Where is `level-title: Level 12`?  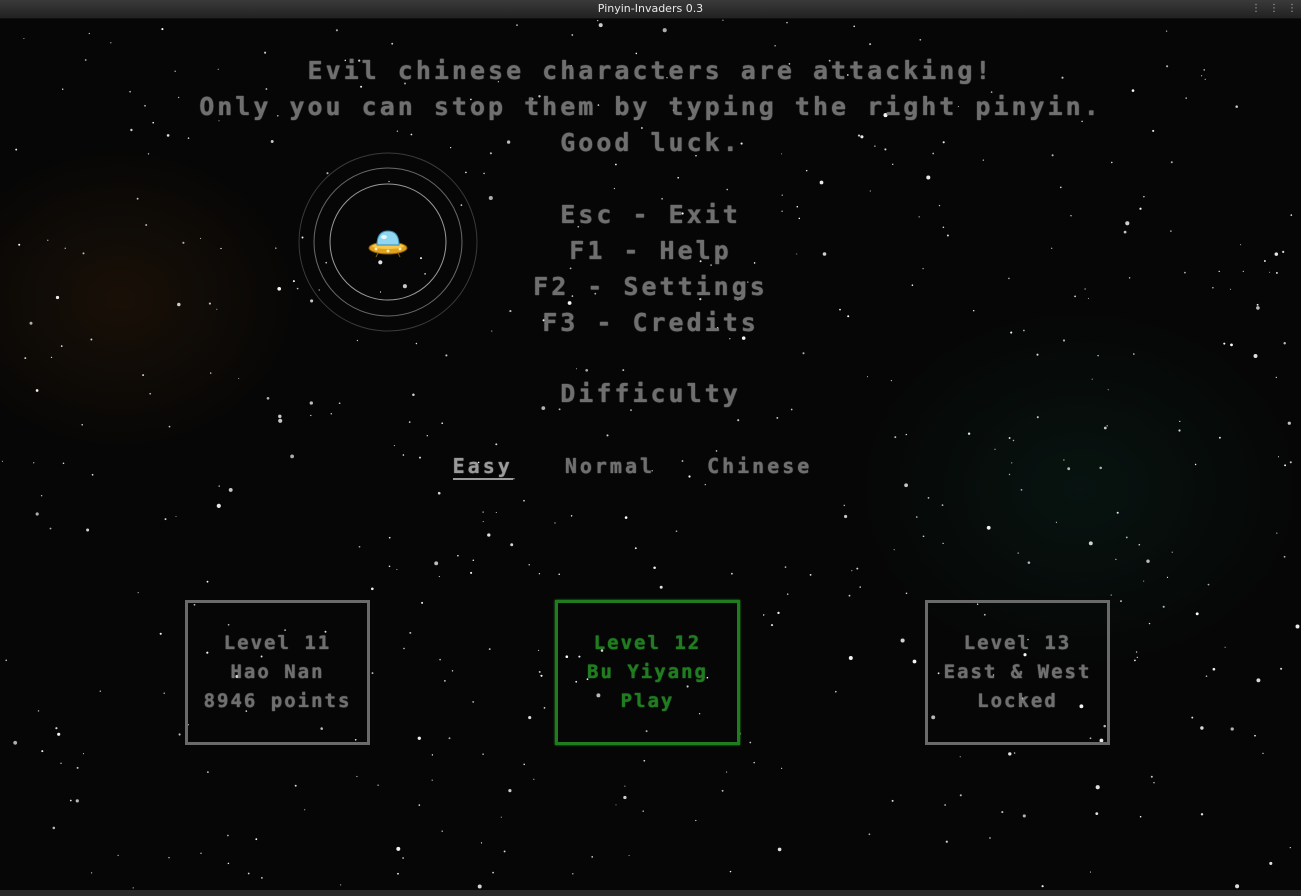
level-title: Level 12 is located at coordinates (647, 643).